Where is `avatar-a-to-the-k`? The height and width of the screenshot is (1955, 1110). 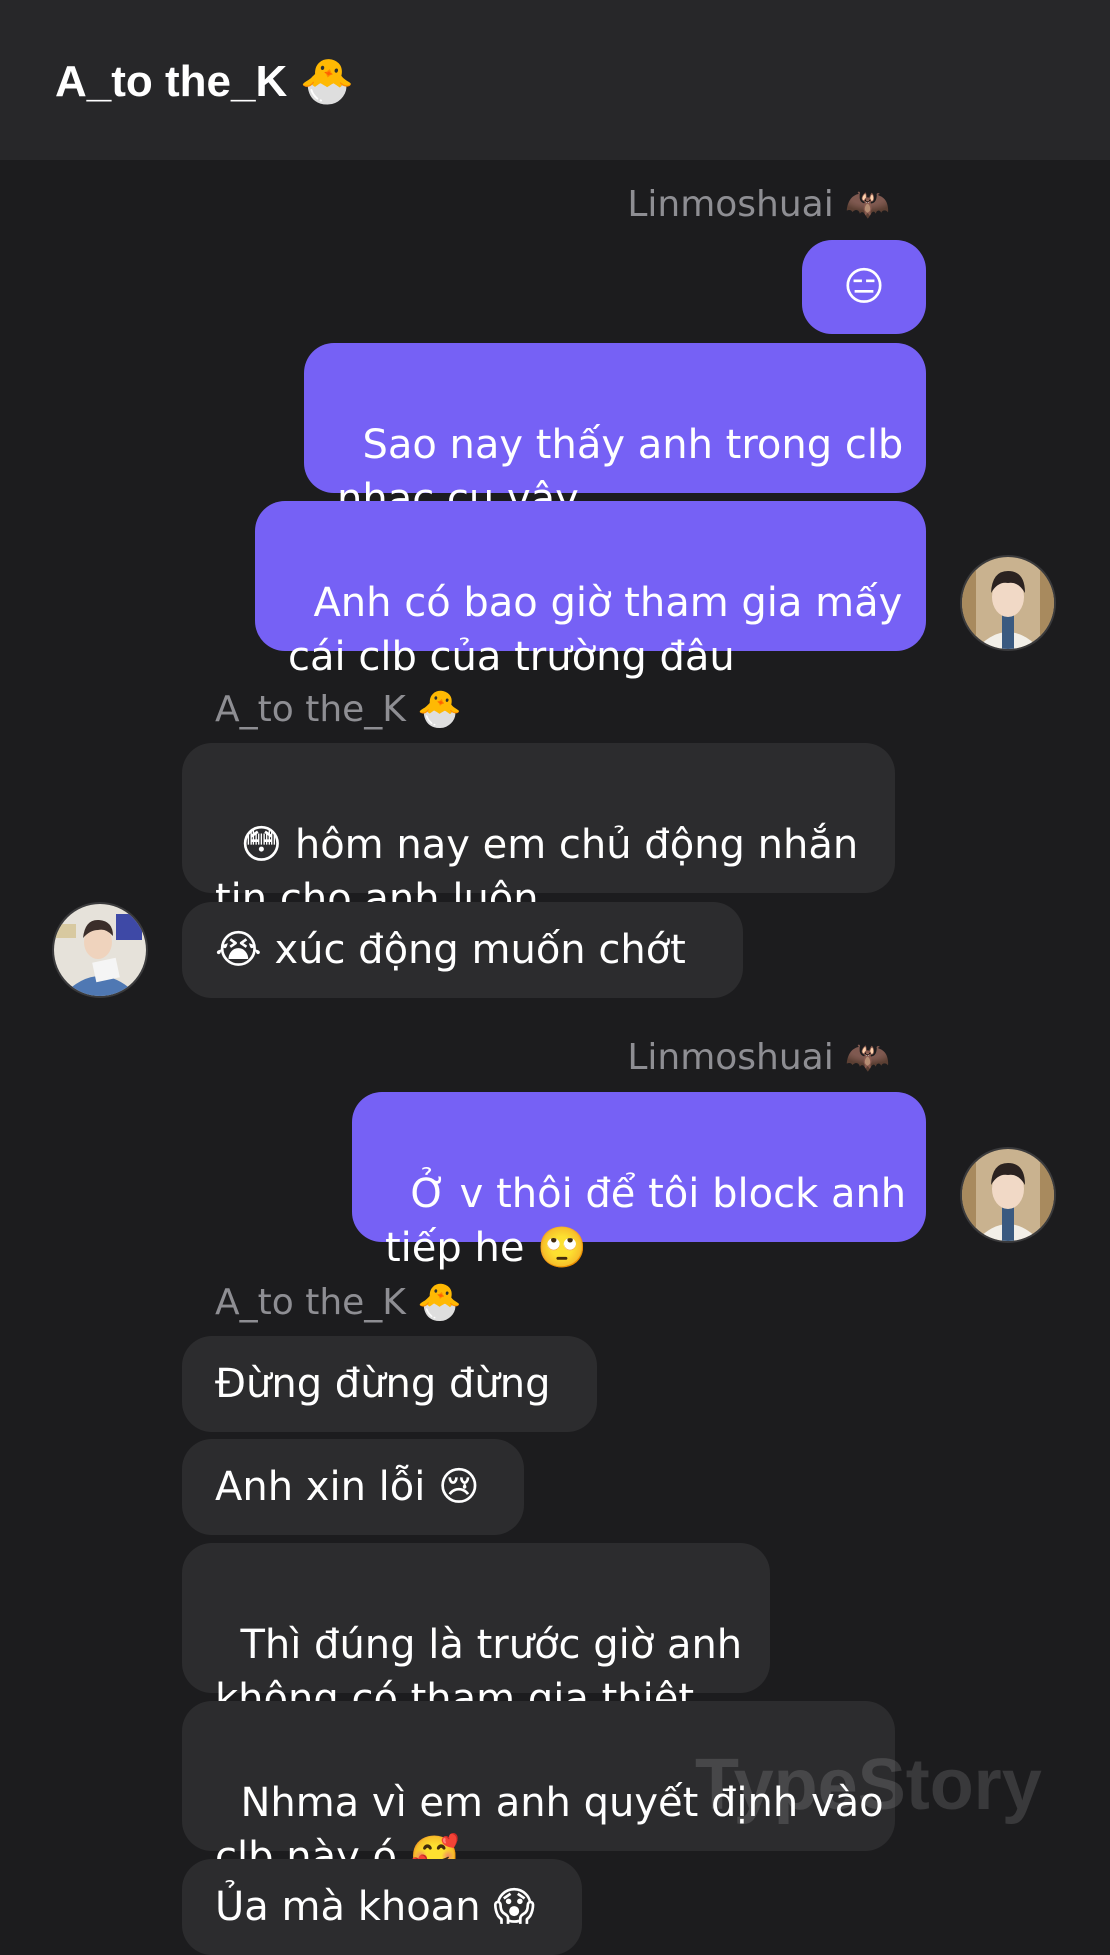
avatar-a-to-the-k is located at coordinates (100, 950).